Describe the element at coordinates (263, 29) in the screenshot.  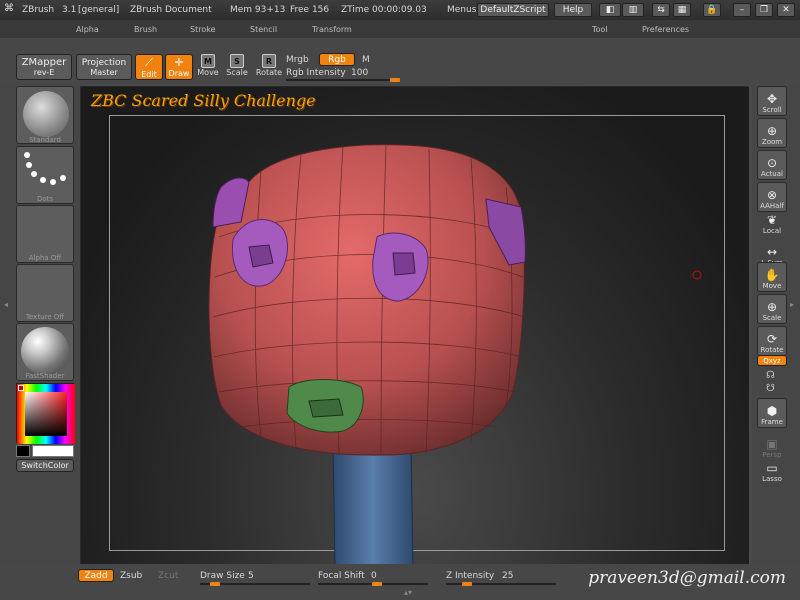
I see `menu-stencil: Stencil` at that location.